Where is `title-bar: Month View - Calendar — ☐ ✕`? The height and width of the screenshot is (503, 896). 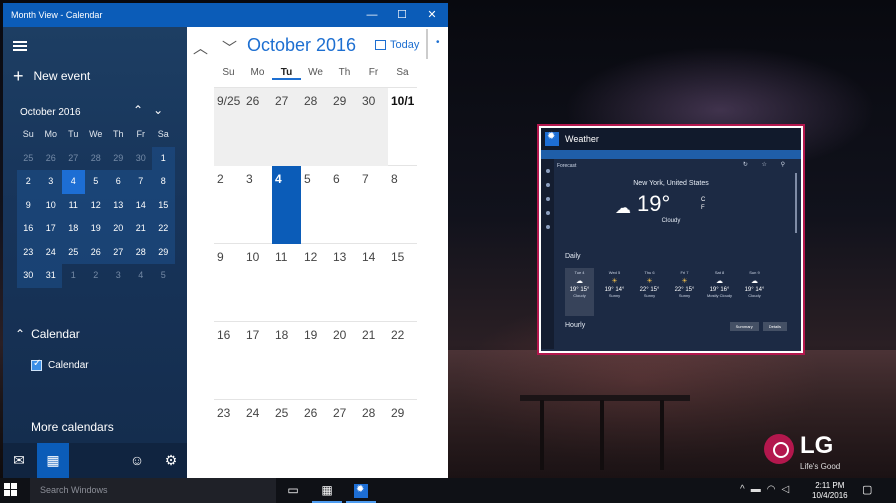
title-bar: Month View - Calendar — ☐ ✕ is located at coordinates (225, 15).